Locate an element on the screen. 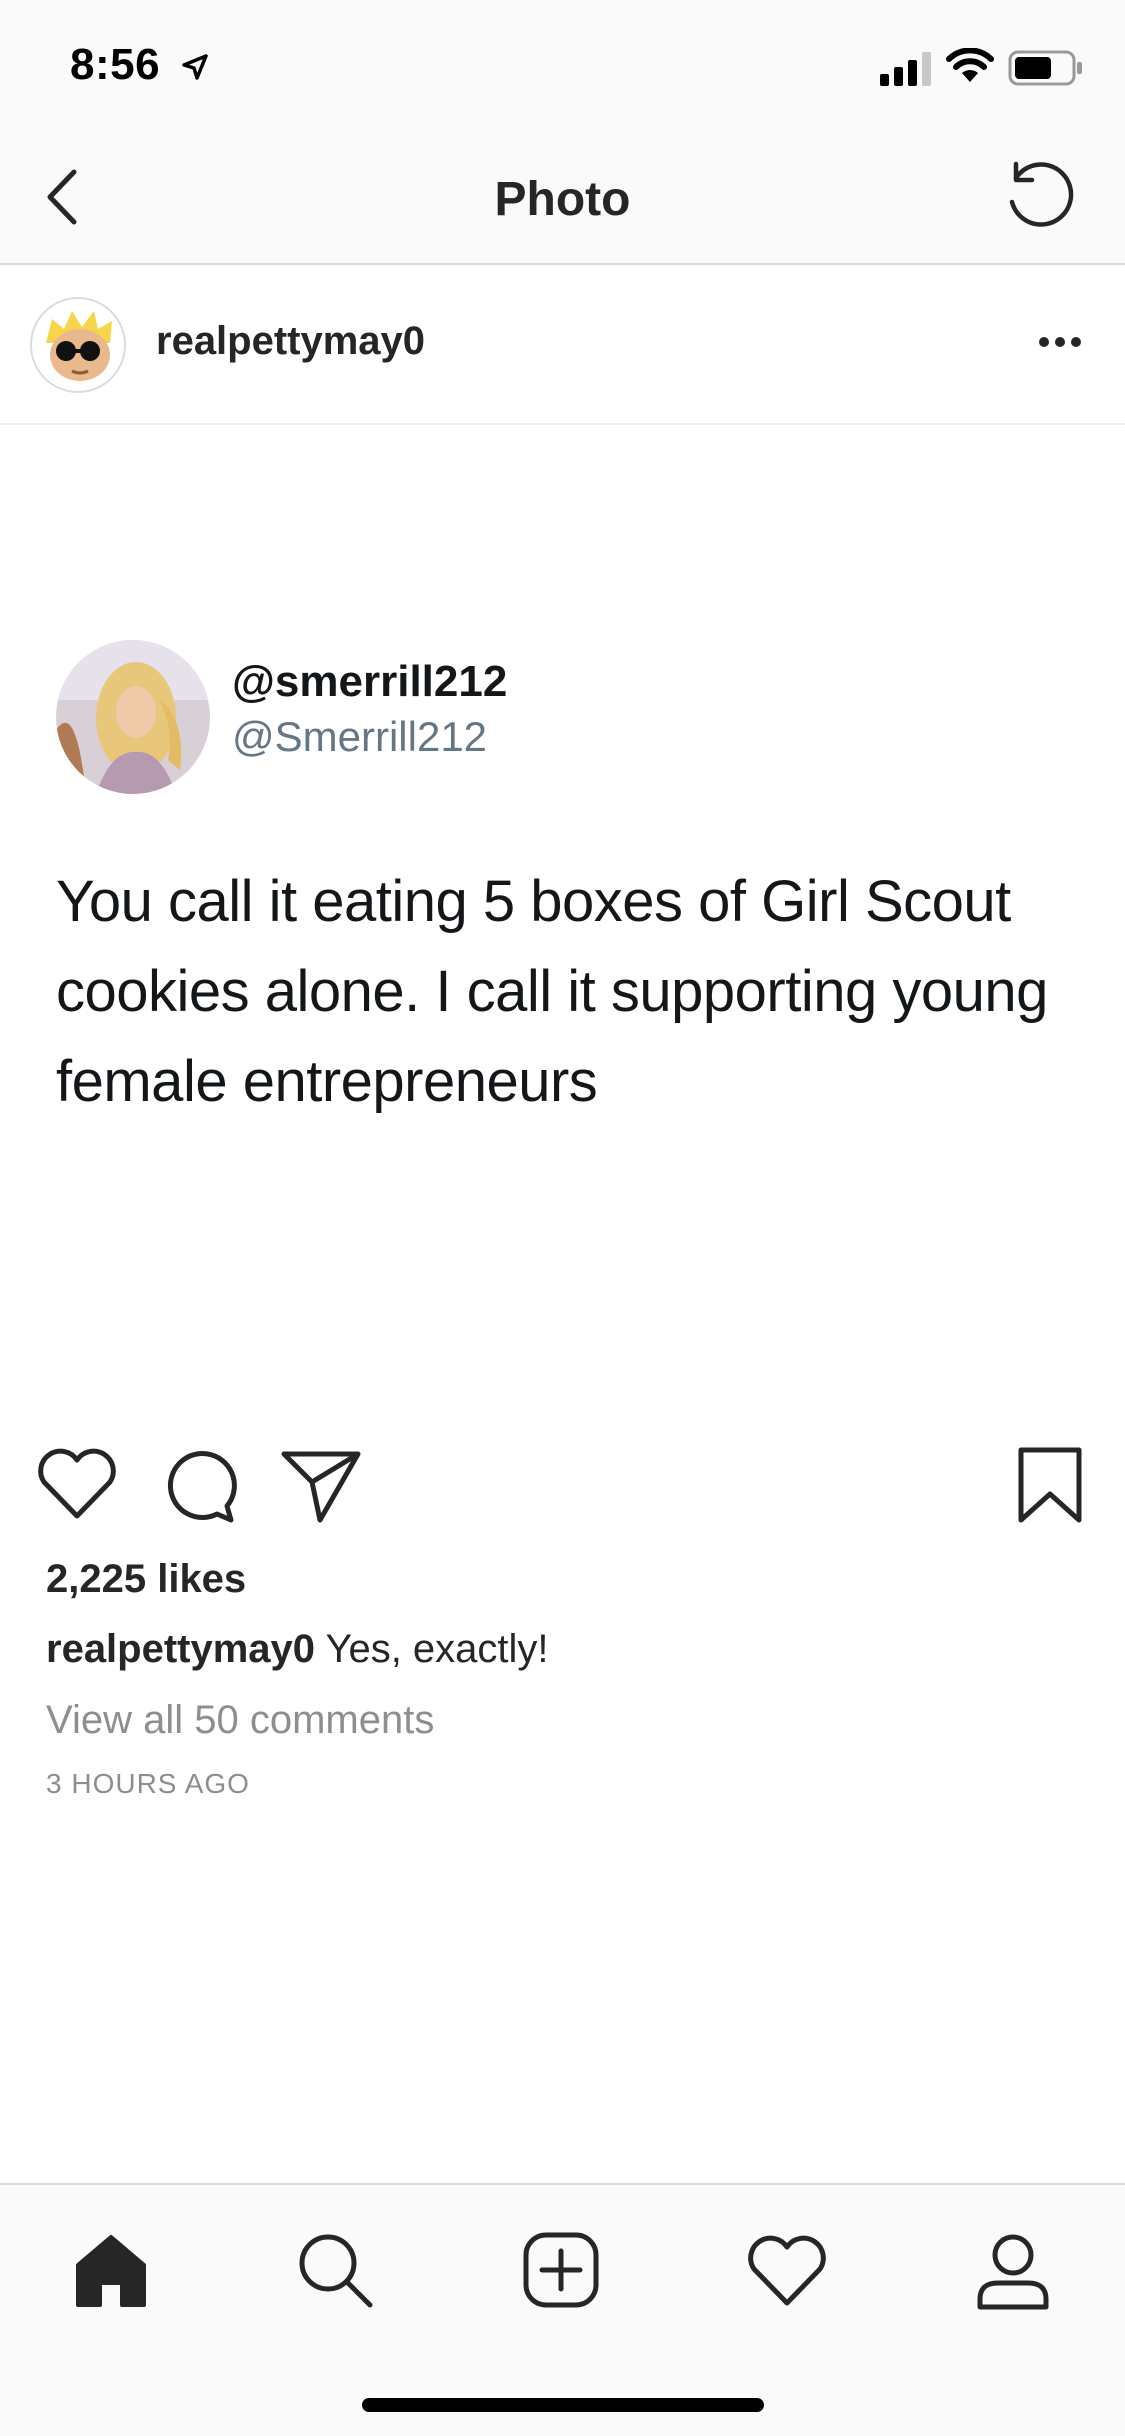 This screenshot has width=1125, height=2436. profile-icon is located at coordinates (1013, 2270).